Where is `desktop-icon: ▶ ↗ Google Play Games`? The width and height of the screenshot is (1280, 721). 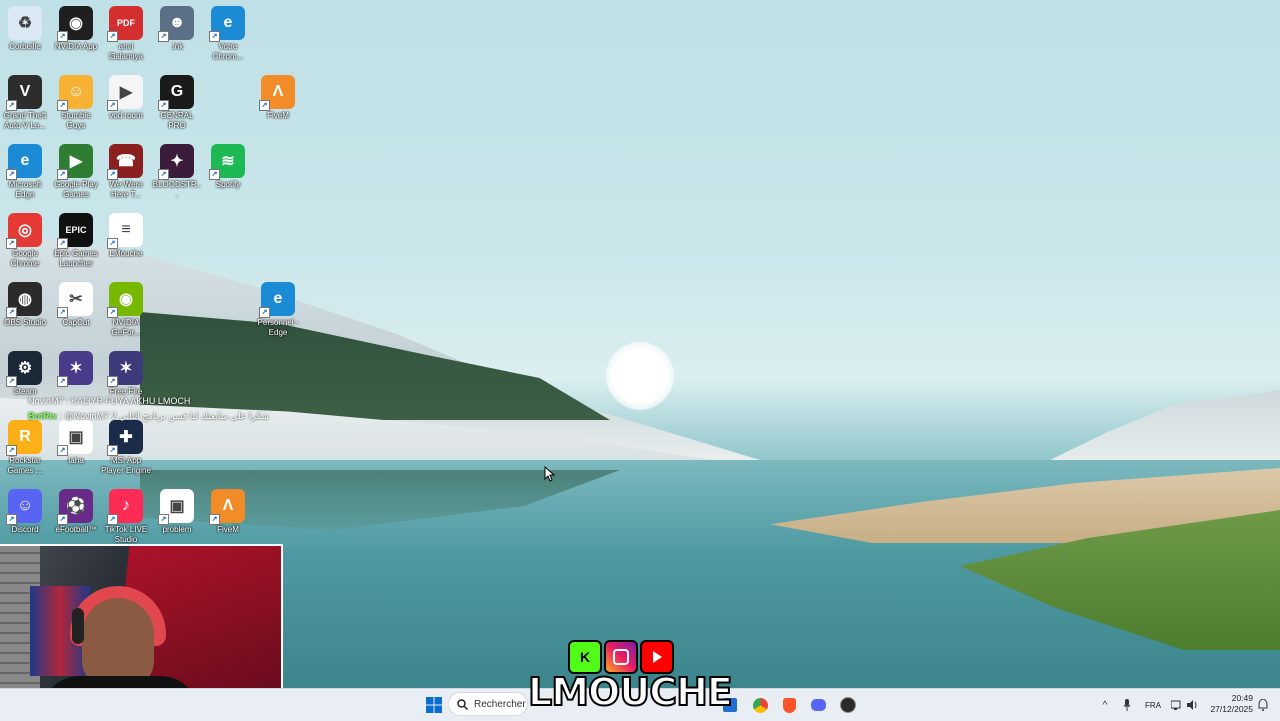 desktop-icon: ▶ ↗ Google Play Games is located at coordinates (76, 170).